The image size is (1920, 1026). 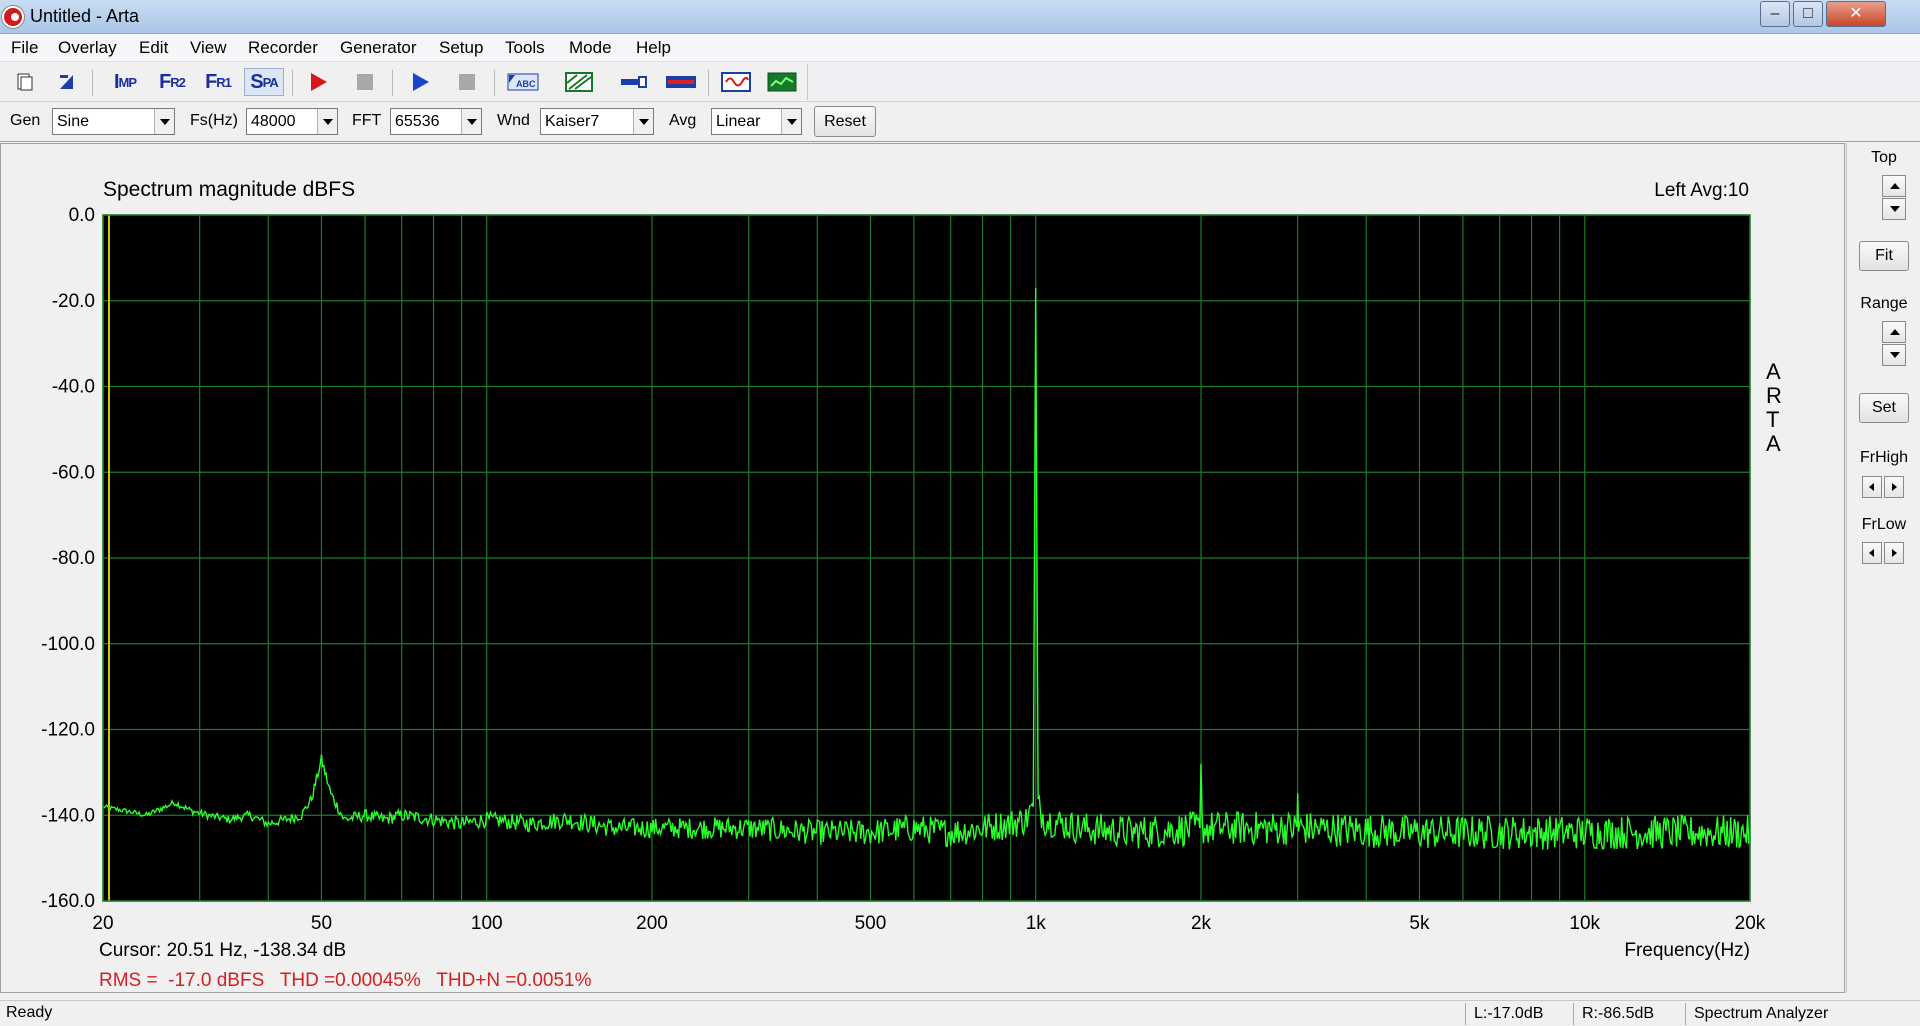 What do you see at coordinates (1884, 256) in the screenshot?
I see `fit-button: Fit` at bounding box center [1884, 256].